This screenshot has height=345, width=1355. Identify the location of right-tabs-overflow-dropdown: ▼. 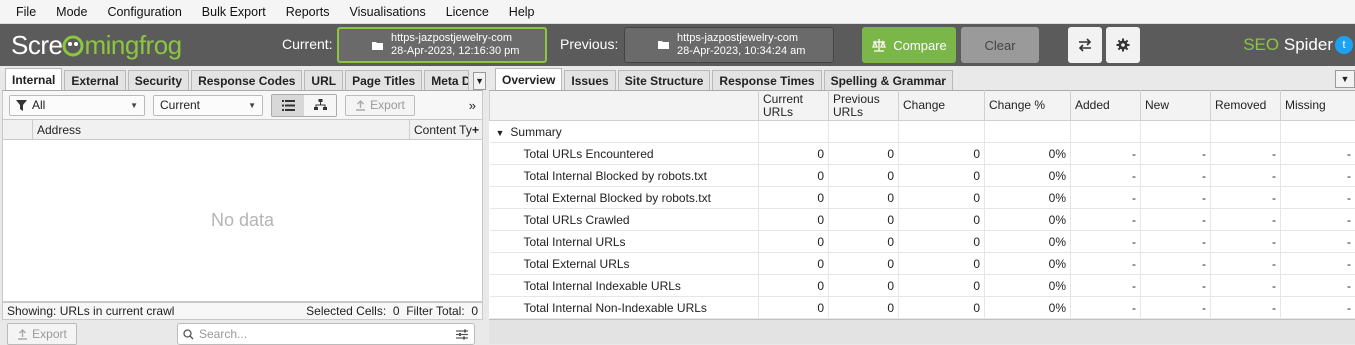
(1345, 79).